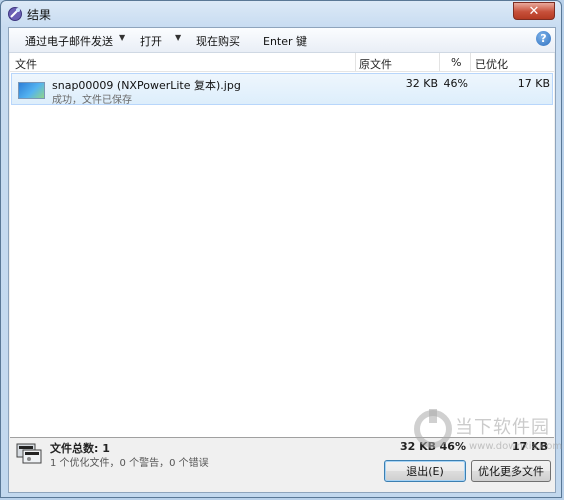  Describe the element at coordinates (533, 83) in the screenshot. I see `file-optimized-size: 17 KB` at that location.